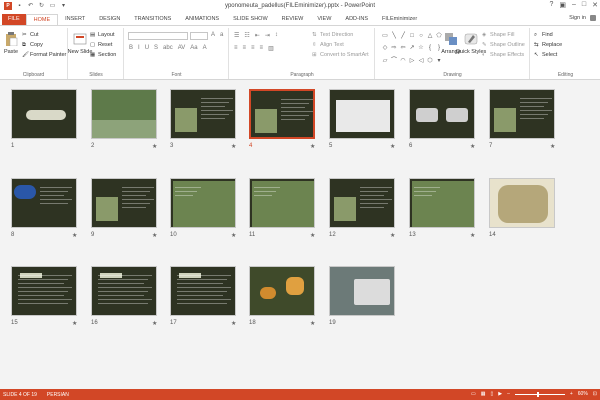 The width and height of the screenshot is (600, 400). Describe the element at coordinates (246, 35) in the screenshot. I see `numbering-icon: ☷` at that location.